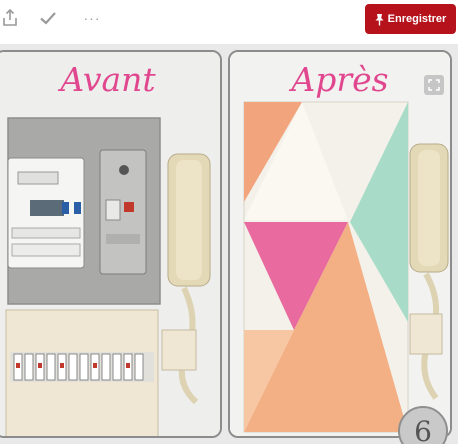 The image size is (458, 444). I want to click on more-options-label: ···, so click(92, 18).